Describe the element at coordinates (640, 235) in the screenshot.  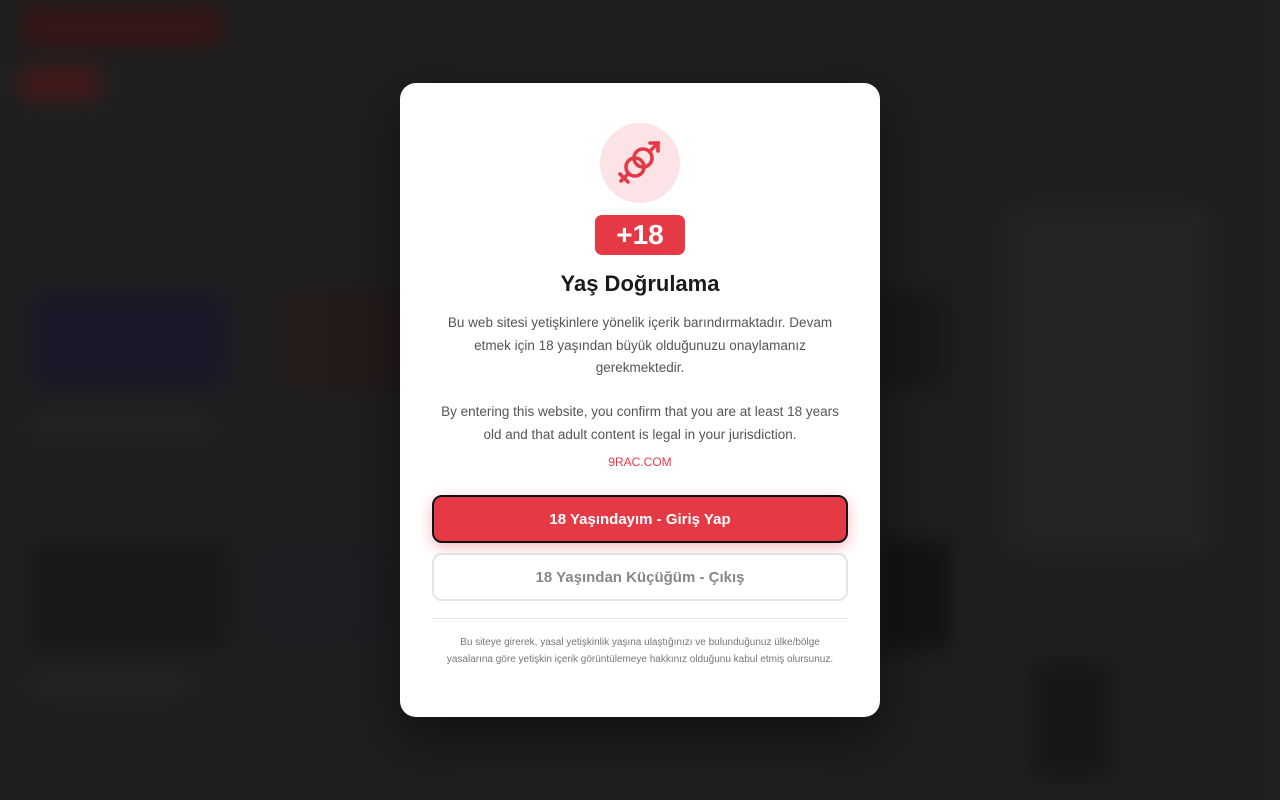
I see `age-badge: +18` at that location.